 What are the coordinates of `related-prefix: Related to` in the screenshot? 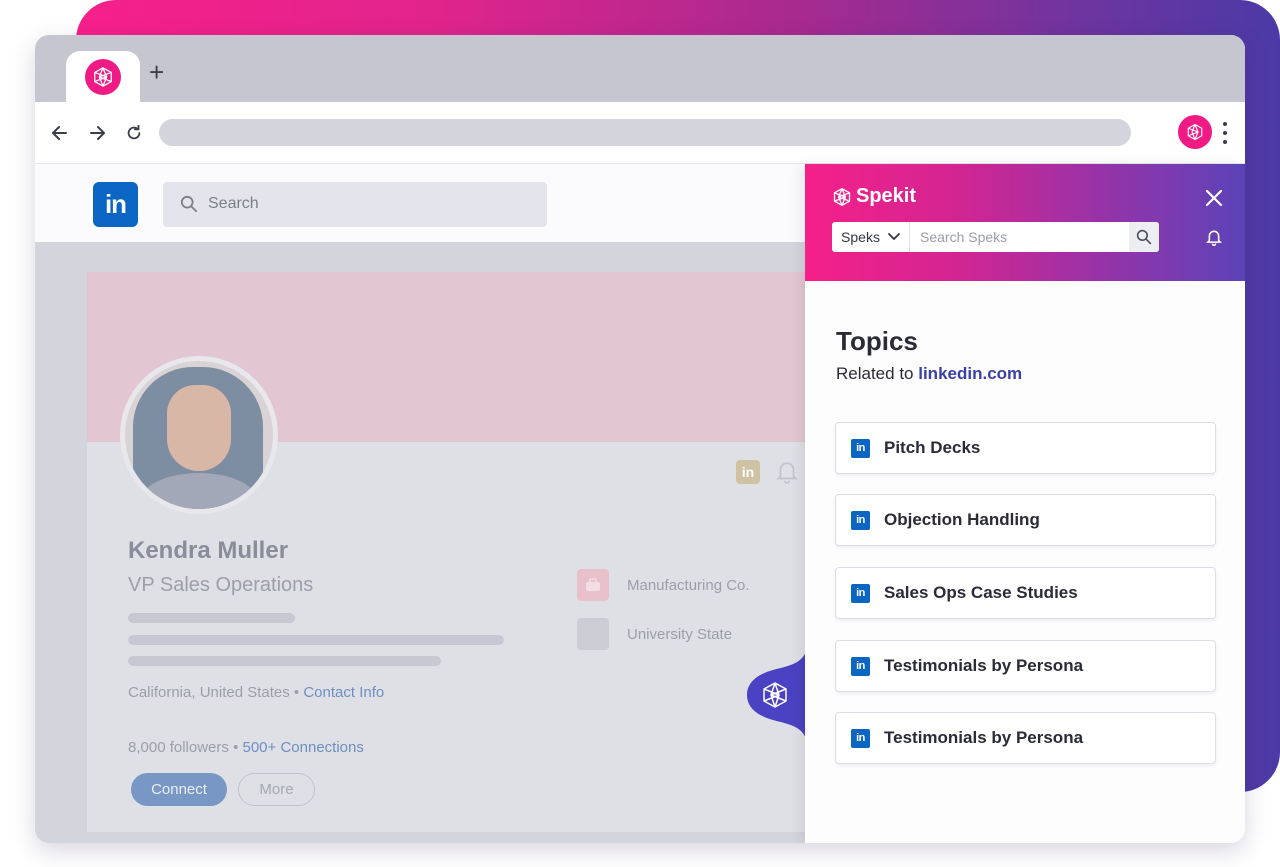 It's located at (877, 373).